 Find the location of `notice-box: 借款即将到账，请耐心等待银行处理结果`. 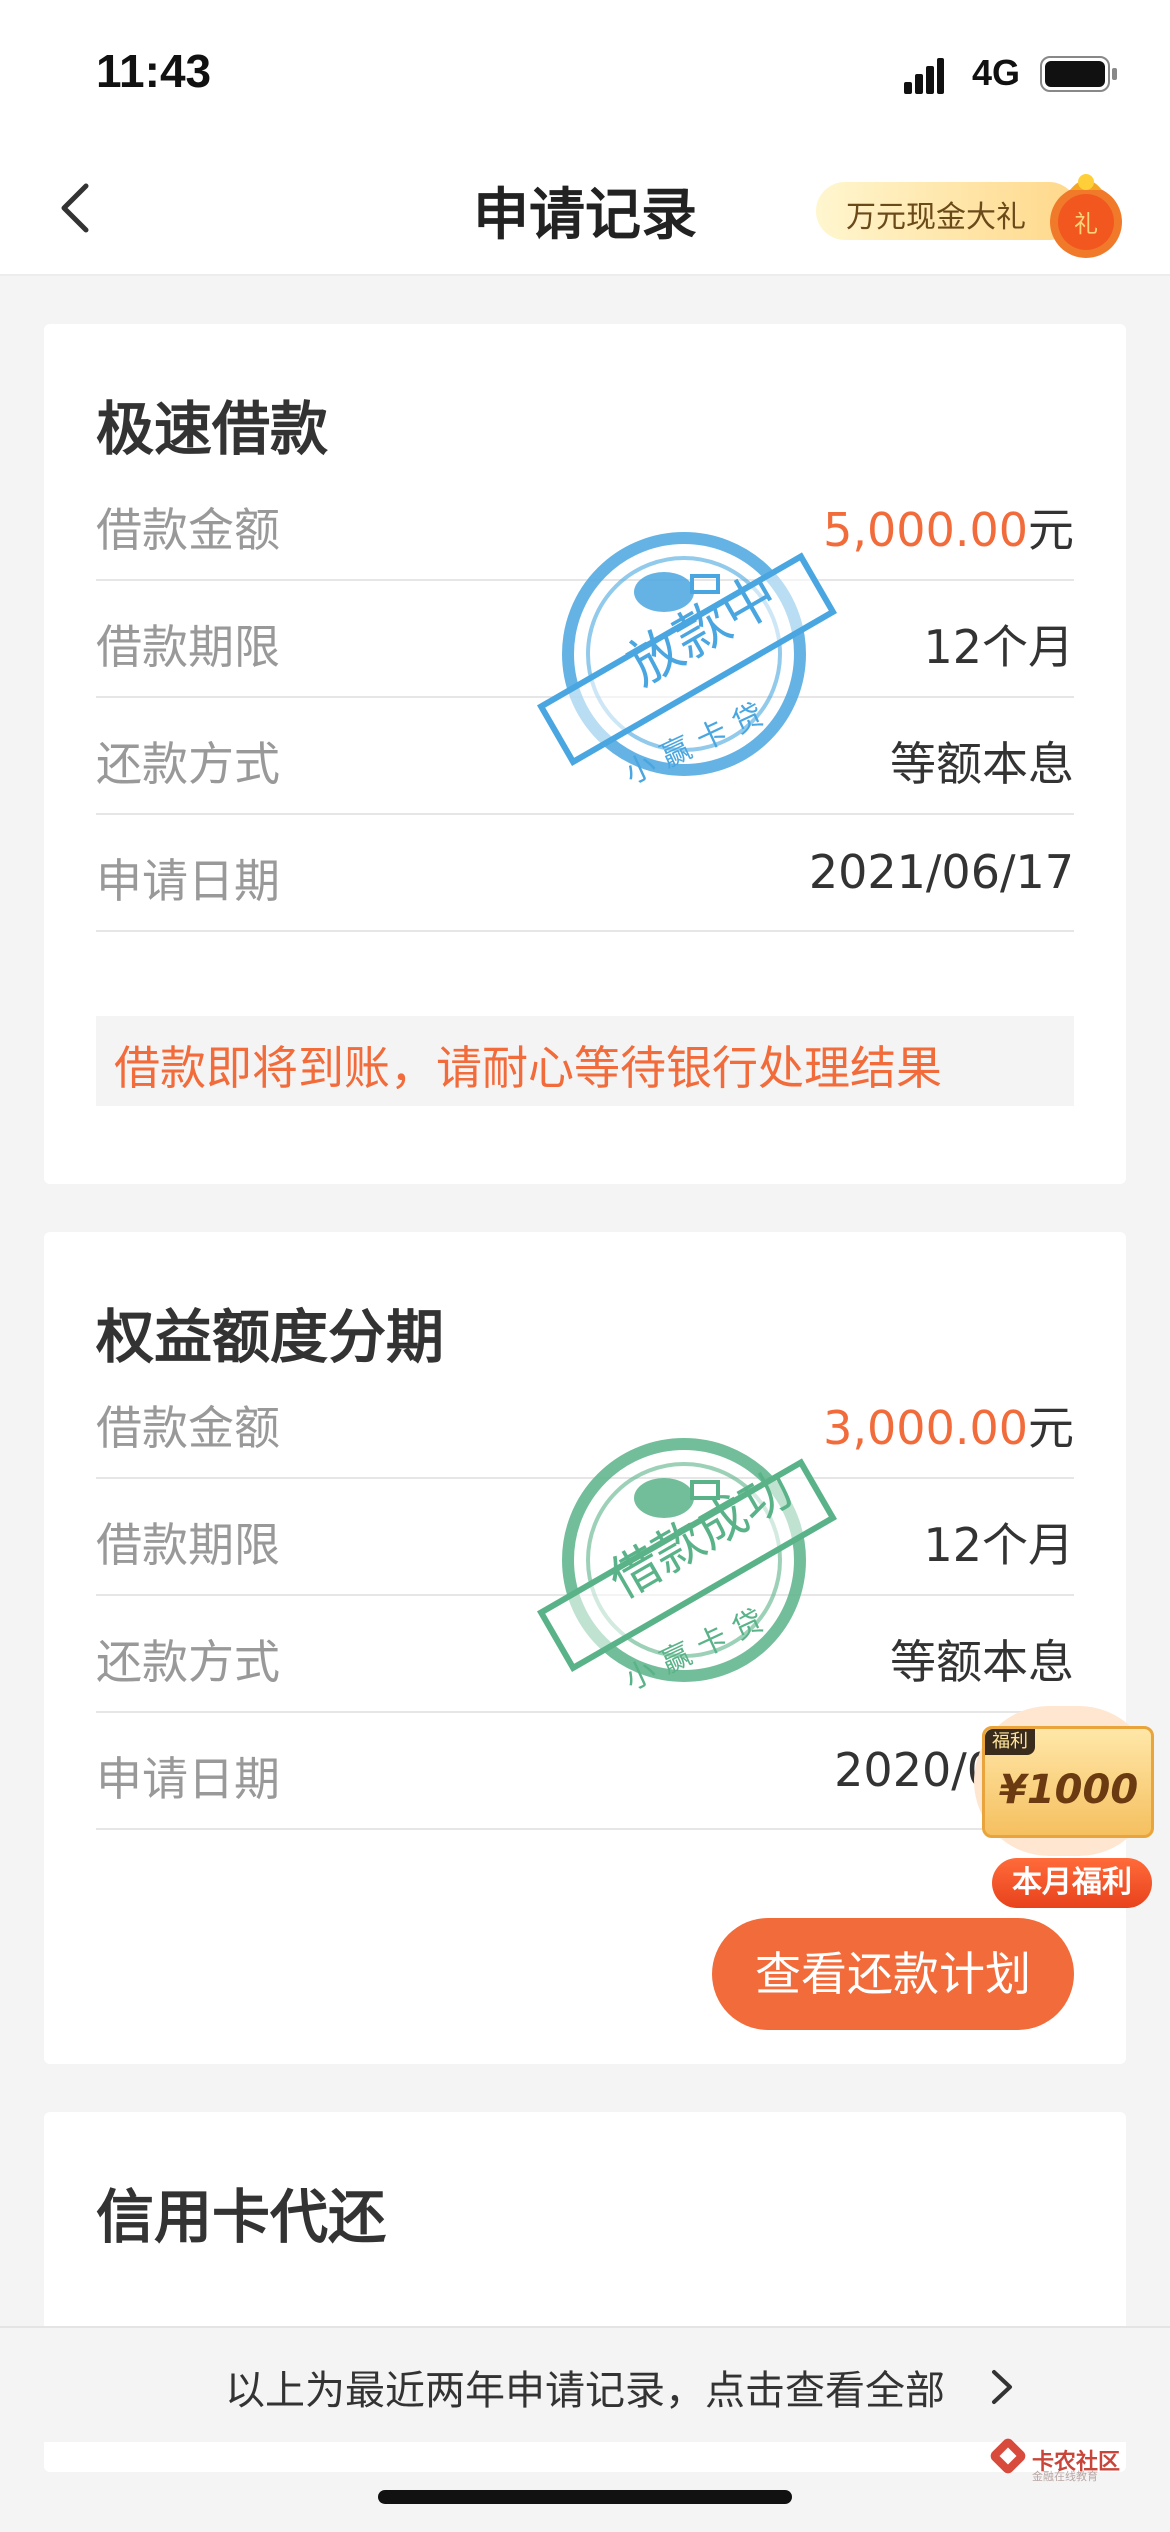

notice-box: 借款即将到账，请耐心等待银行处理结果 is located at coordinates (585, 1061).